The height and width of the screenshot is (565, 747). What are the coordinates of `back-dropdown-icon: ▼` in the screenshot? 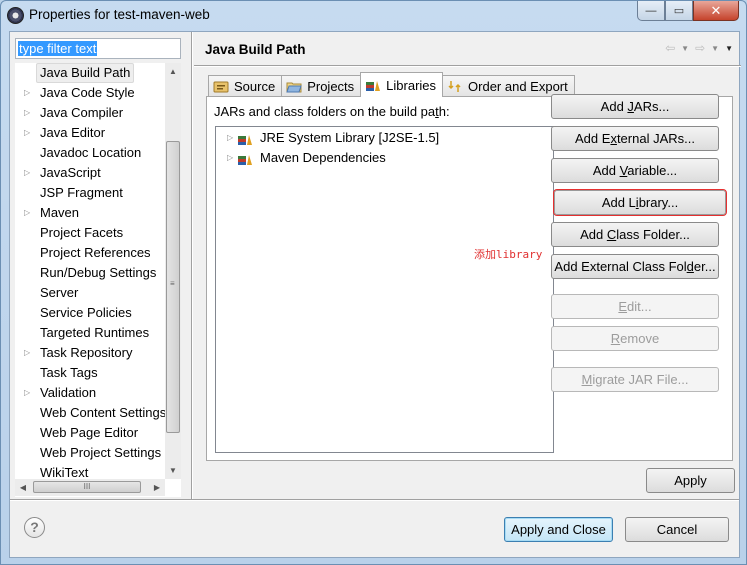 It's located at (685, 48).